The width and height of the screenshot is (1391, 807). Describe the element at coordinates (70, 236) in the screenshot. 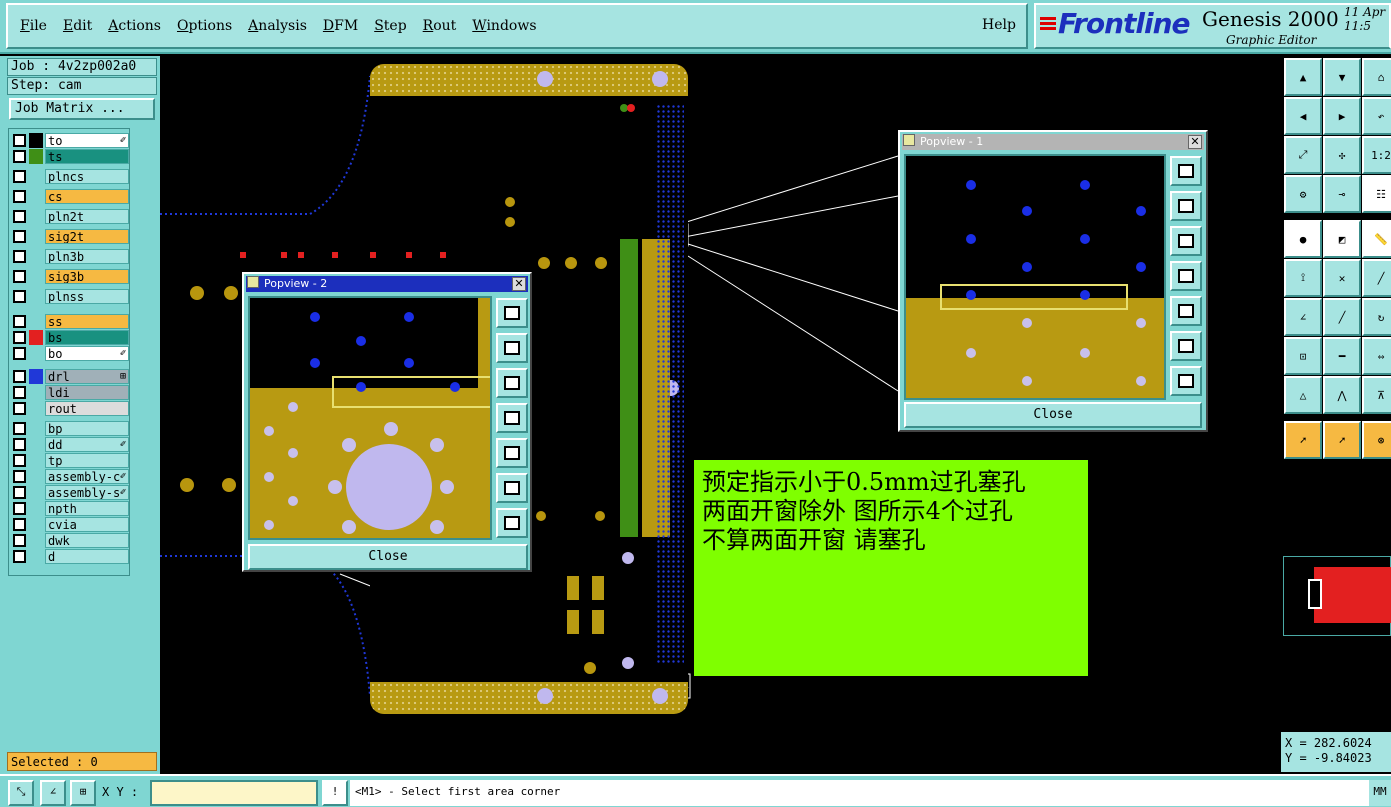

I see `layer-row-sig2t: sig2t` at that location.